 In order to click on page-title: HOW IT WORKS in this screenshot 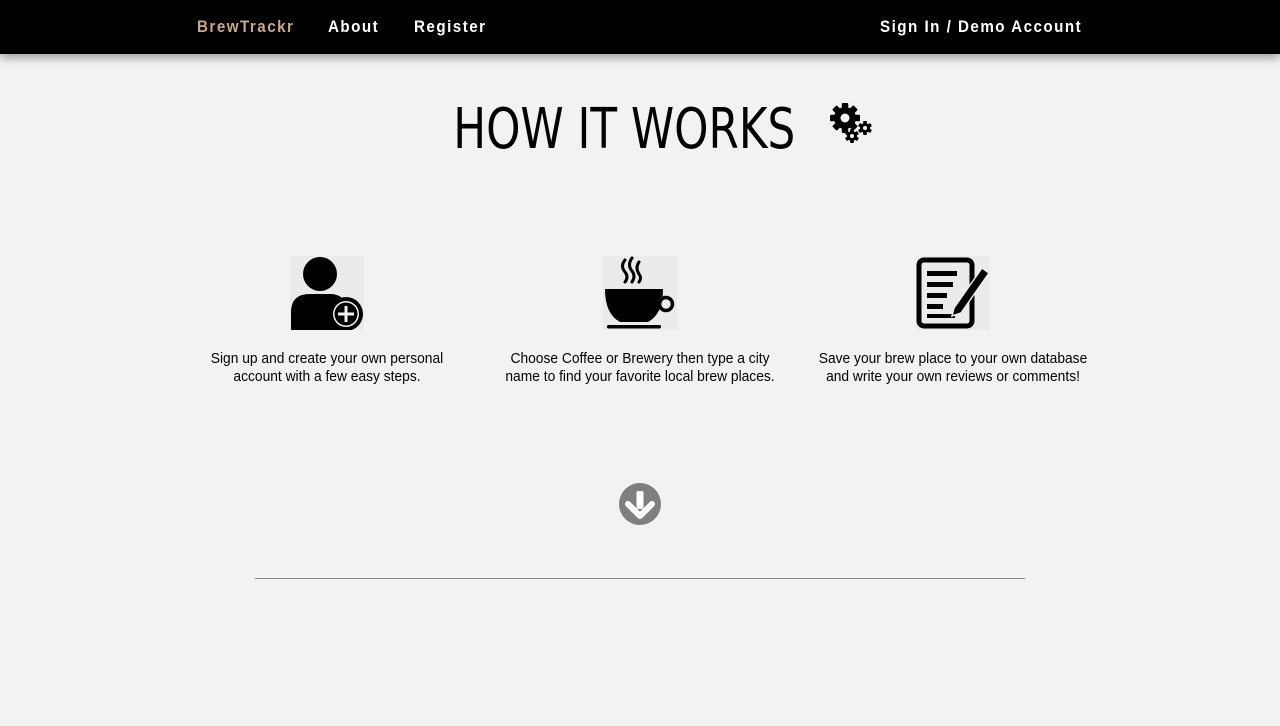, I will do `click(623, 129)`.